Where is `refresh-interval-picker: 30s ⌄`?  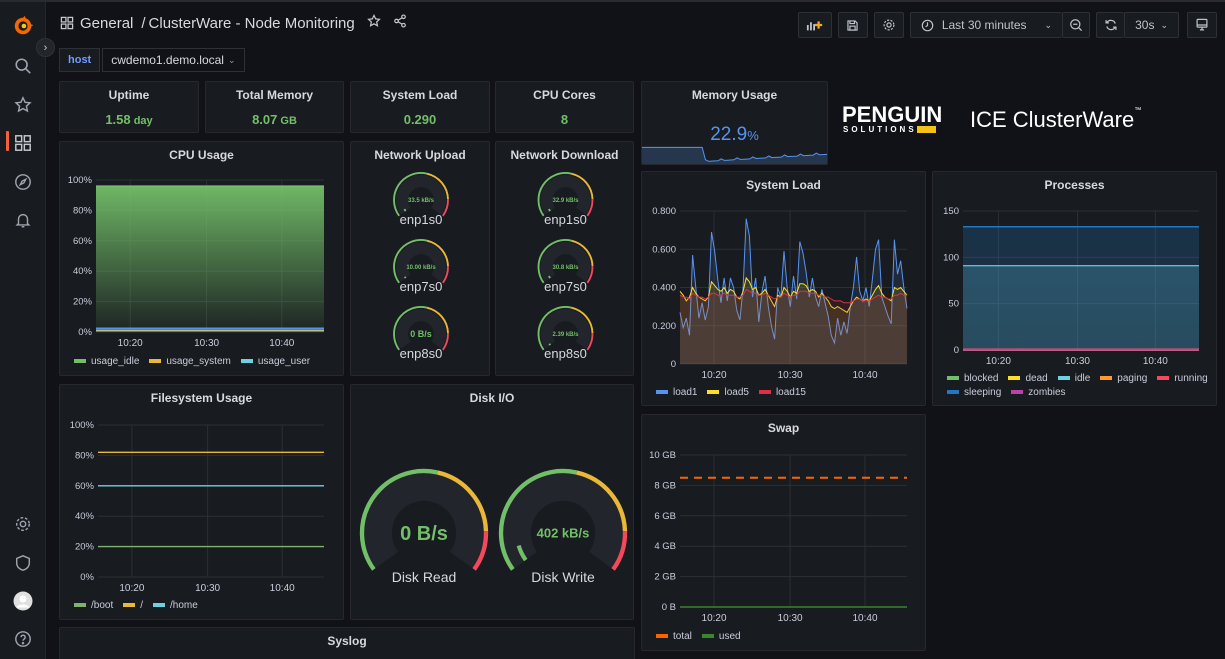 refresh-interval-picker: 30s ⌄ is located at coordinates (1151, 25).